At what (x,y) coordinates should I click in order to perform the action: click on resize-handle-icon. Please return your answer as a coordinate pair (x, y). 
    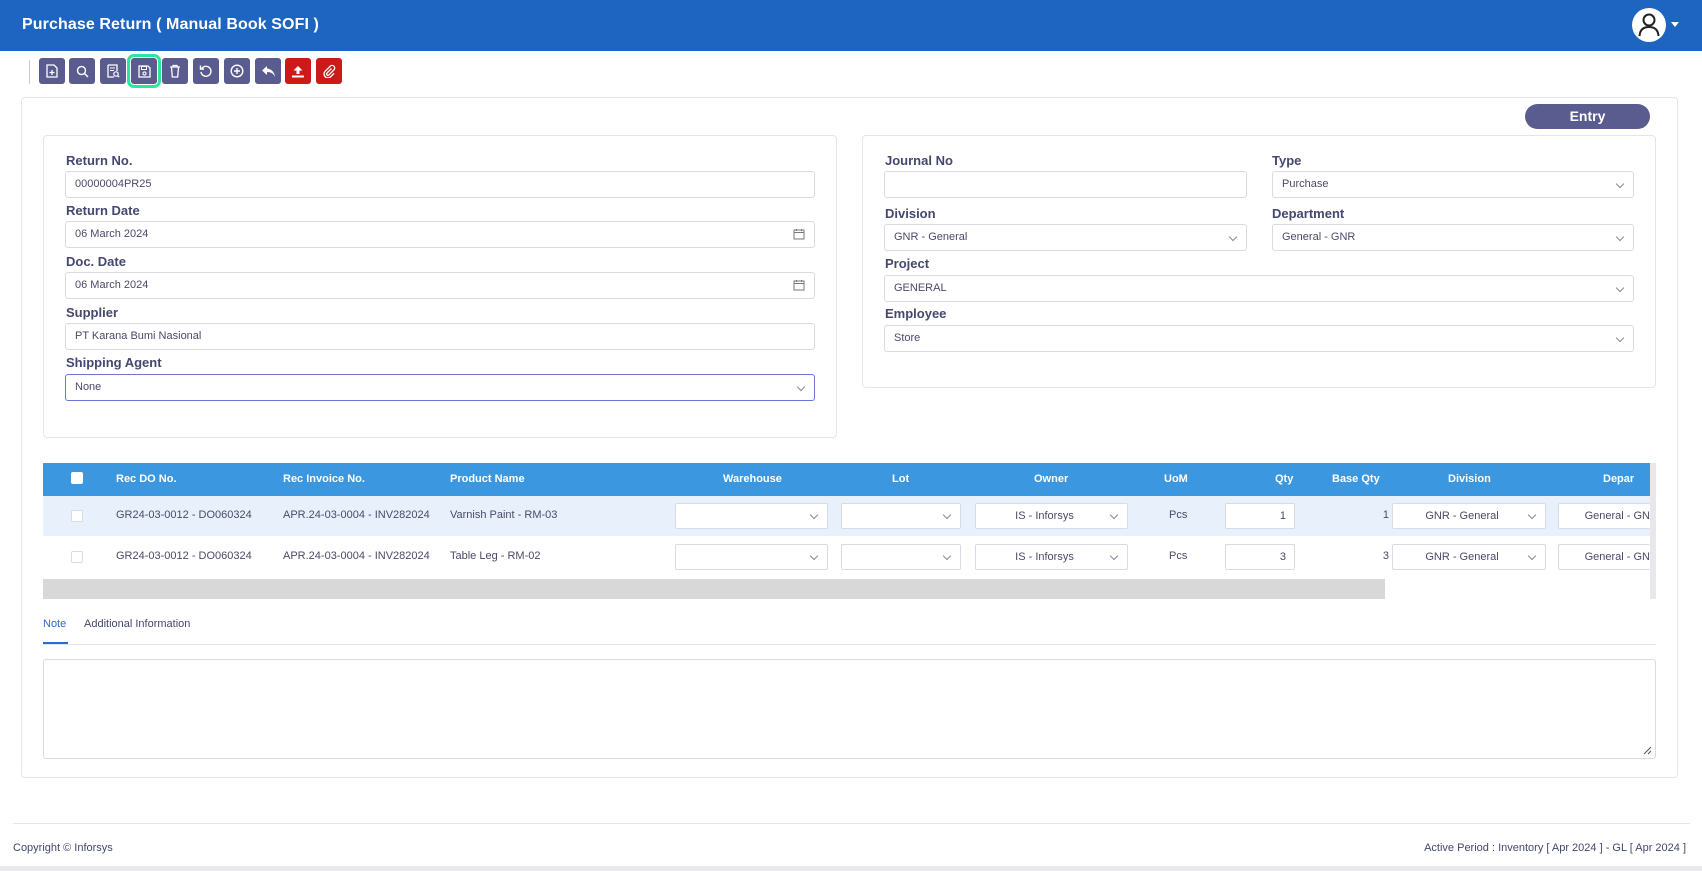
    Looking at the image, I should click on (1647, 750).